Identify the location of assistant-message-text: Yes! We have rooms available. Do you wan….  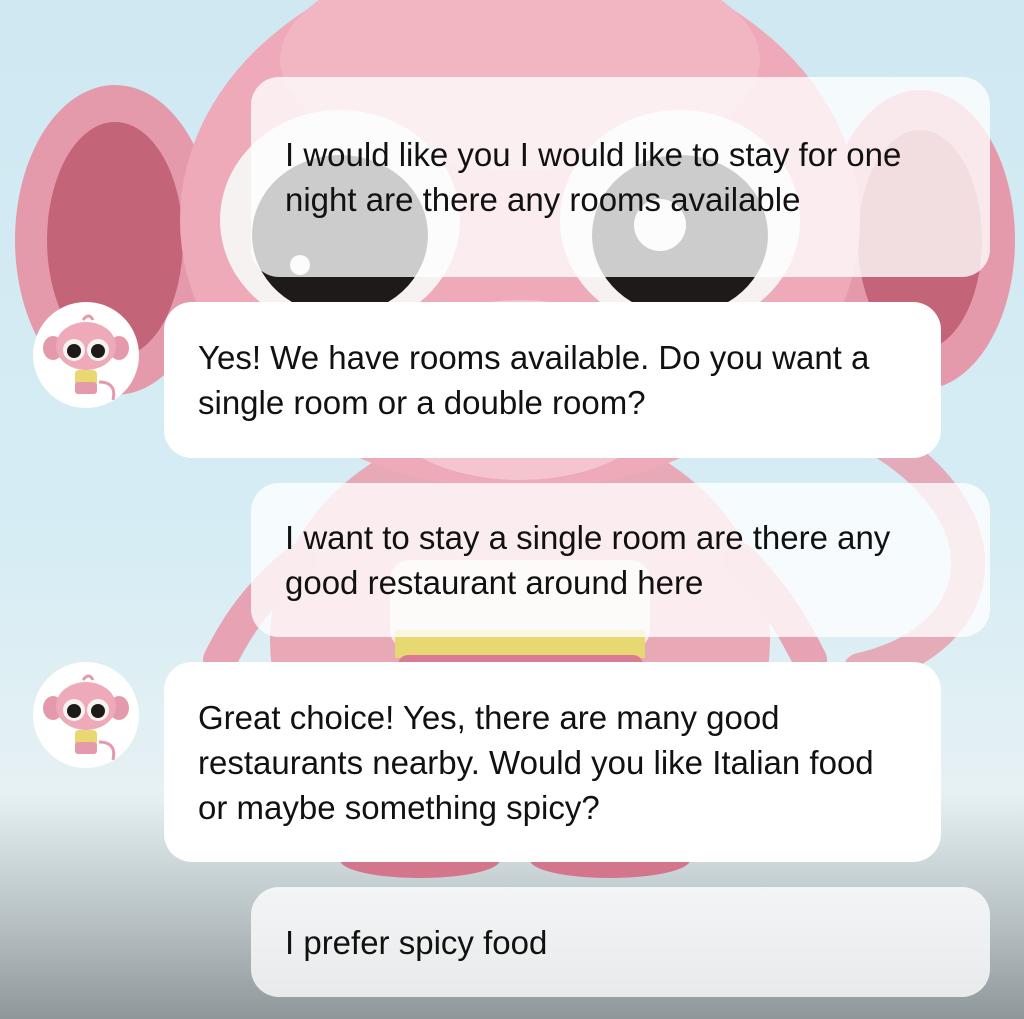
(534, 380).